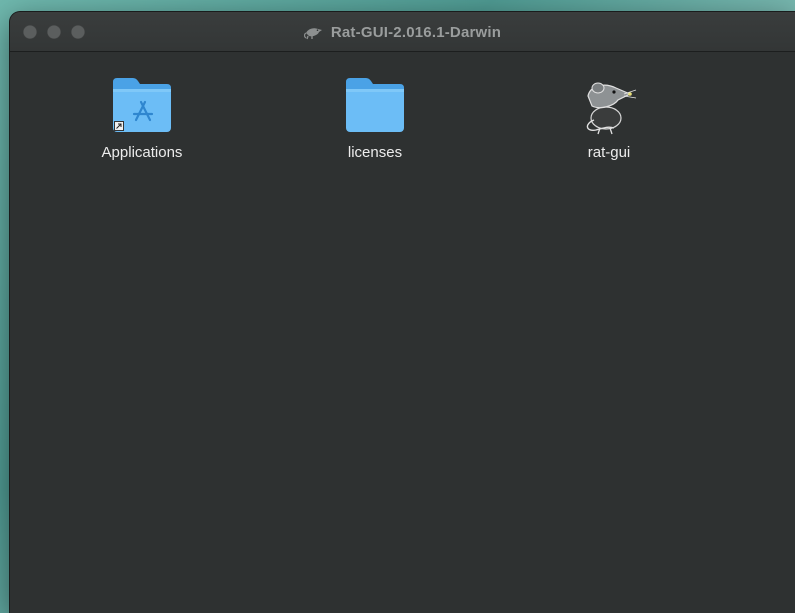 Image resolution: width=795 pixels, height=613 pixels. Describe the element at coordinates (142, 152) in the screenshot. I see `applications-label: Applications` at that location.